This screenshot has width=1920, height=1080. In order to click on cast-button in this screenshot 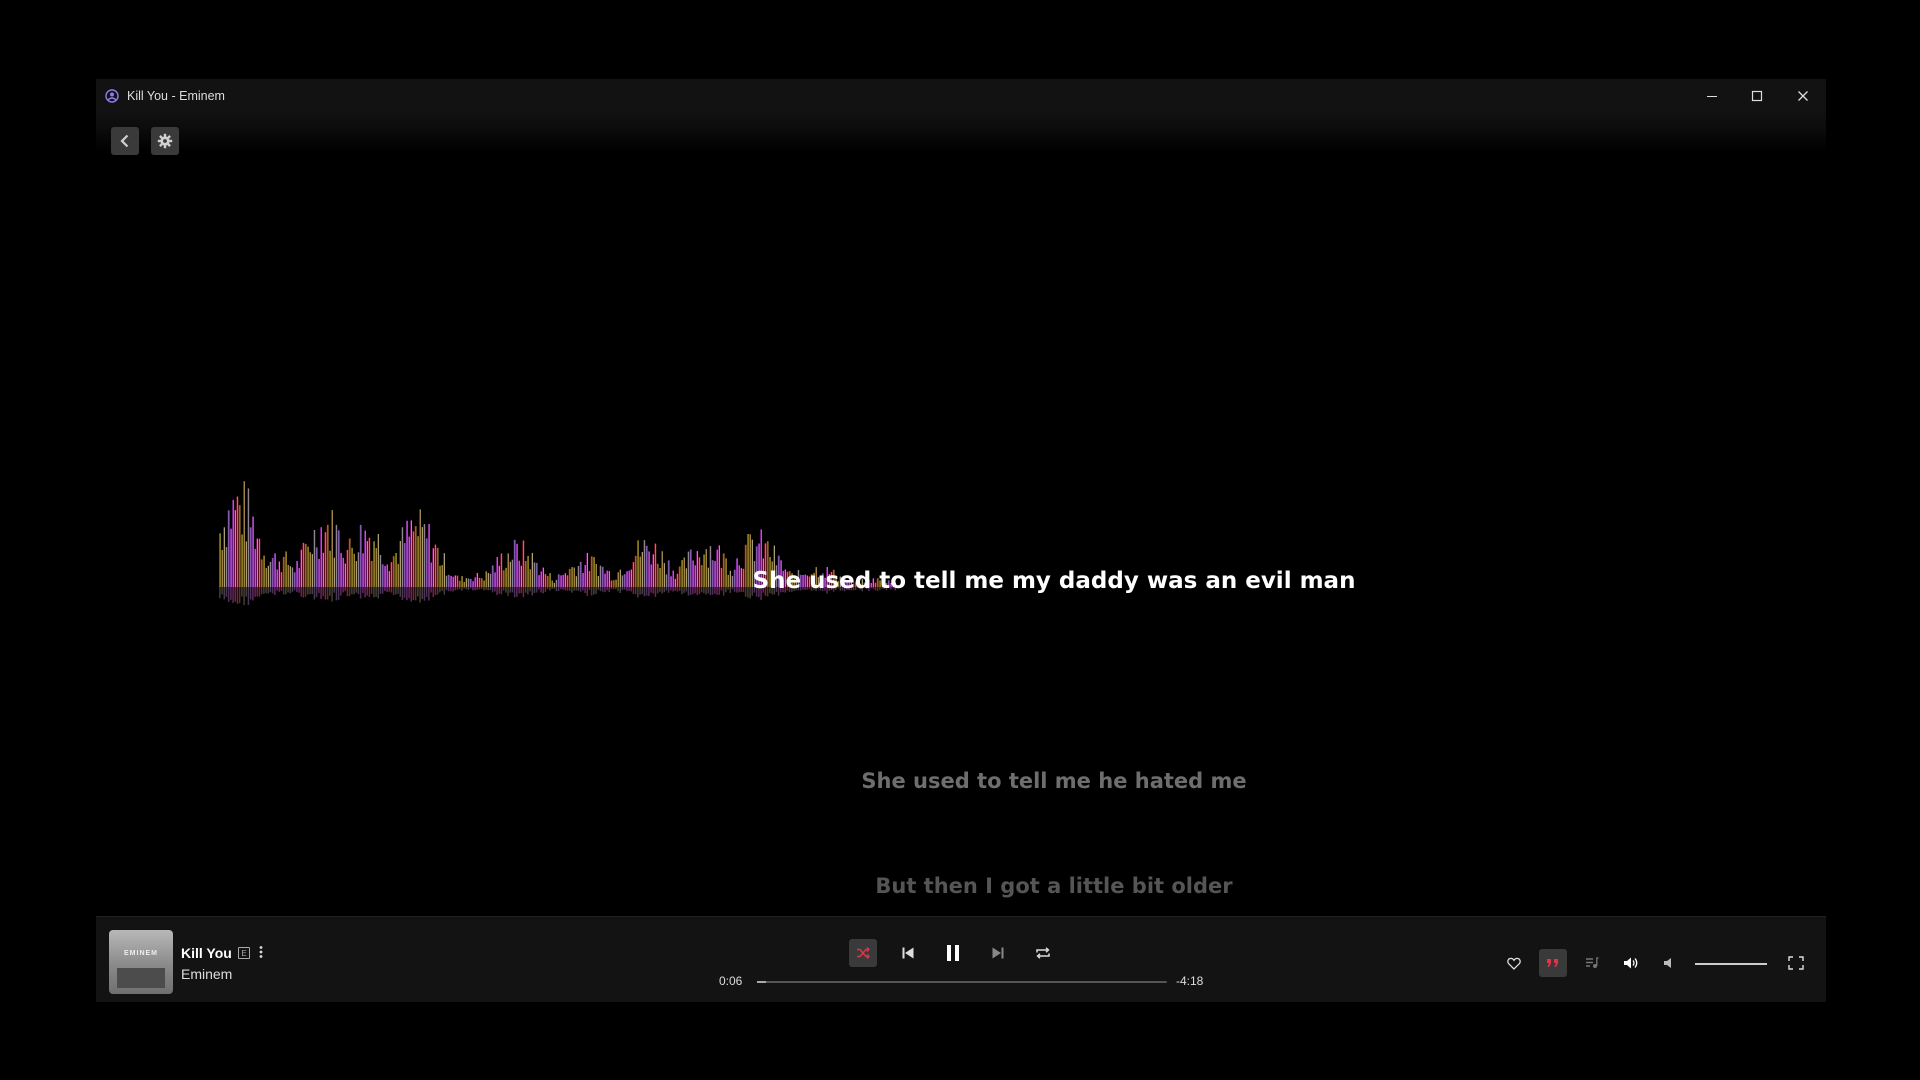, I will do `click(1631, 963)`.